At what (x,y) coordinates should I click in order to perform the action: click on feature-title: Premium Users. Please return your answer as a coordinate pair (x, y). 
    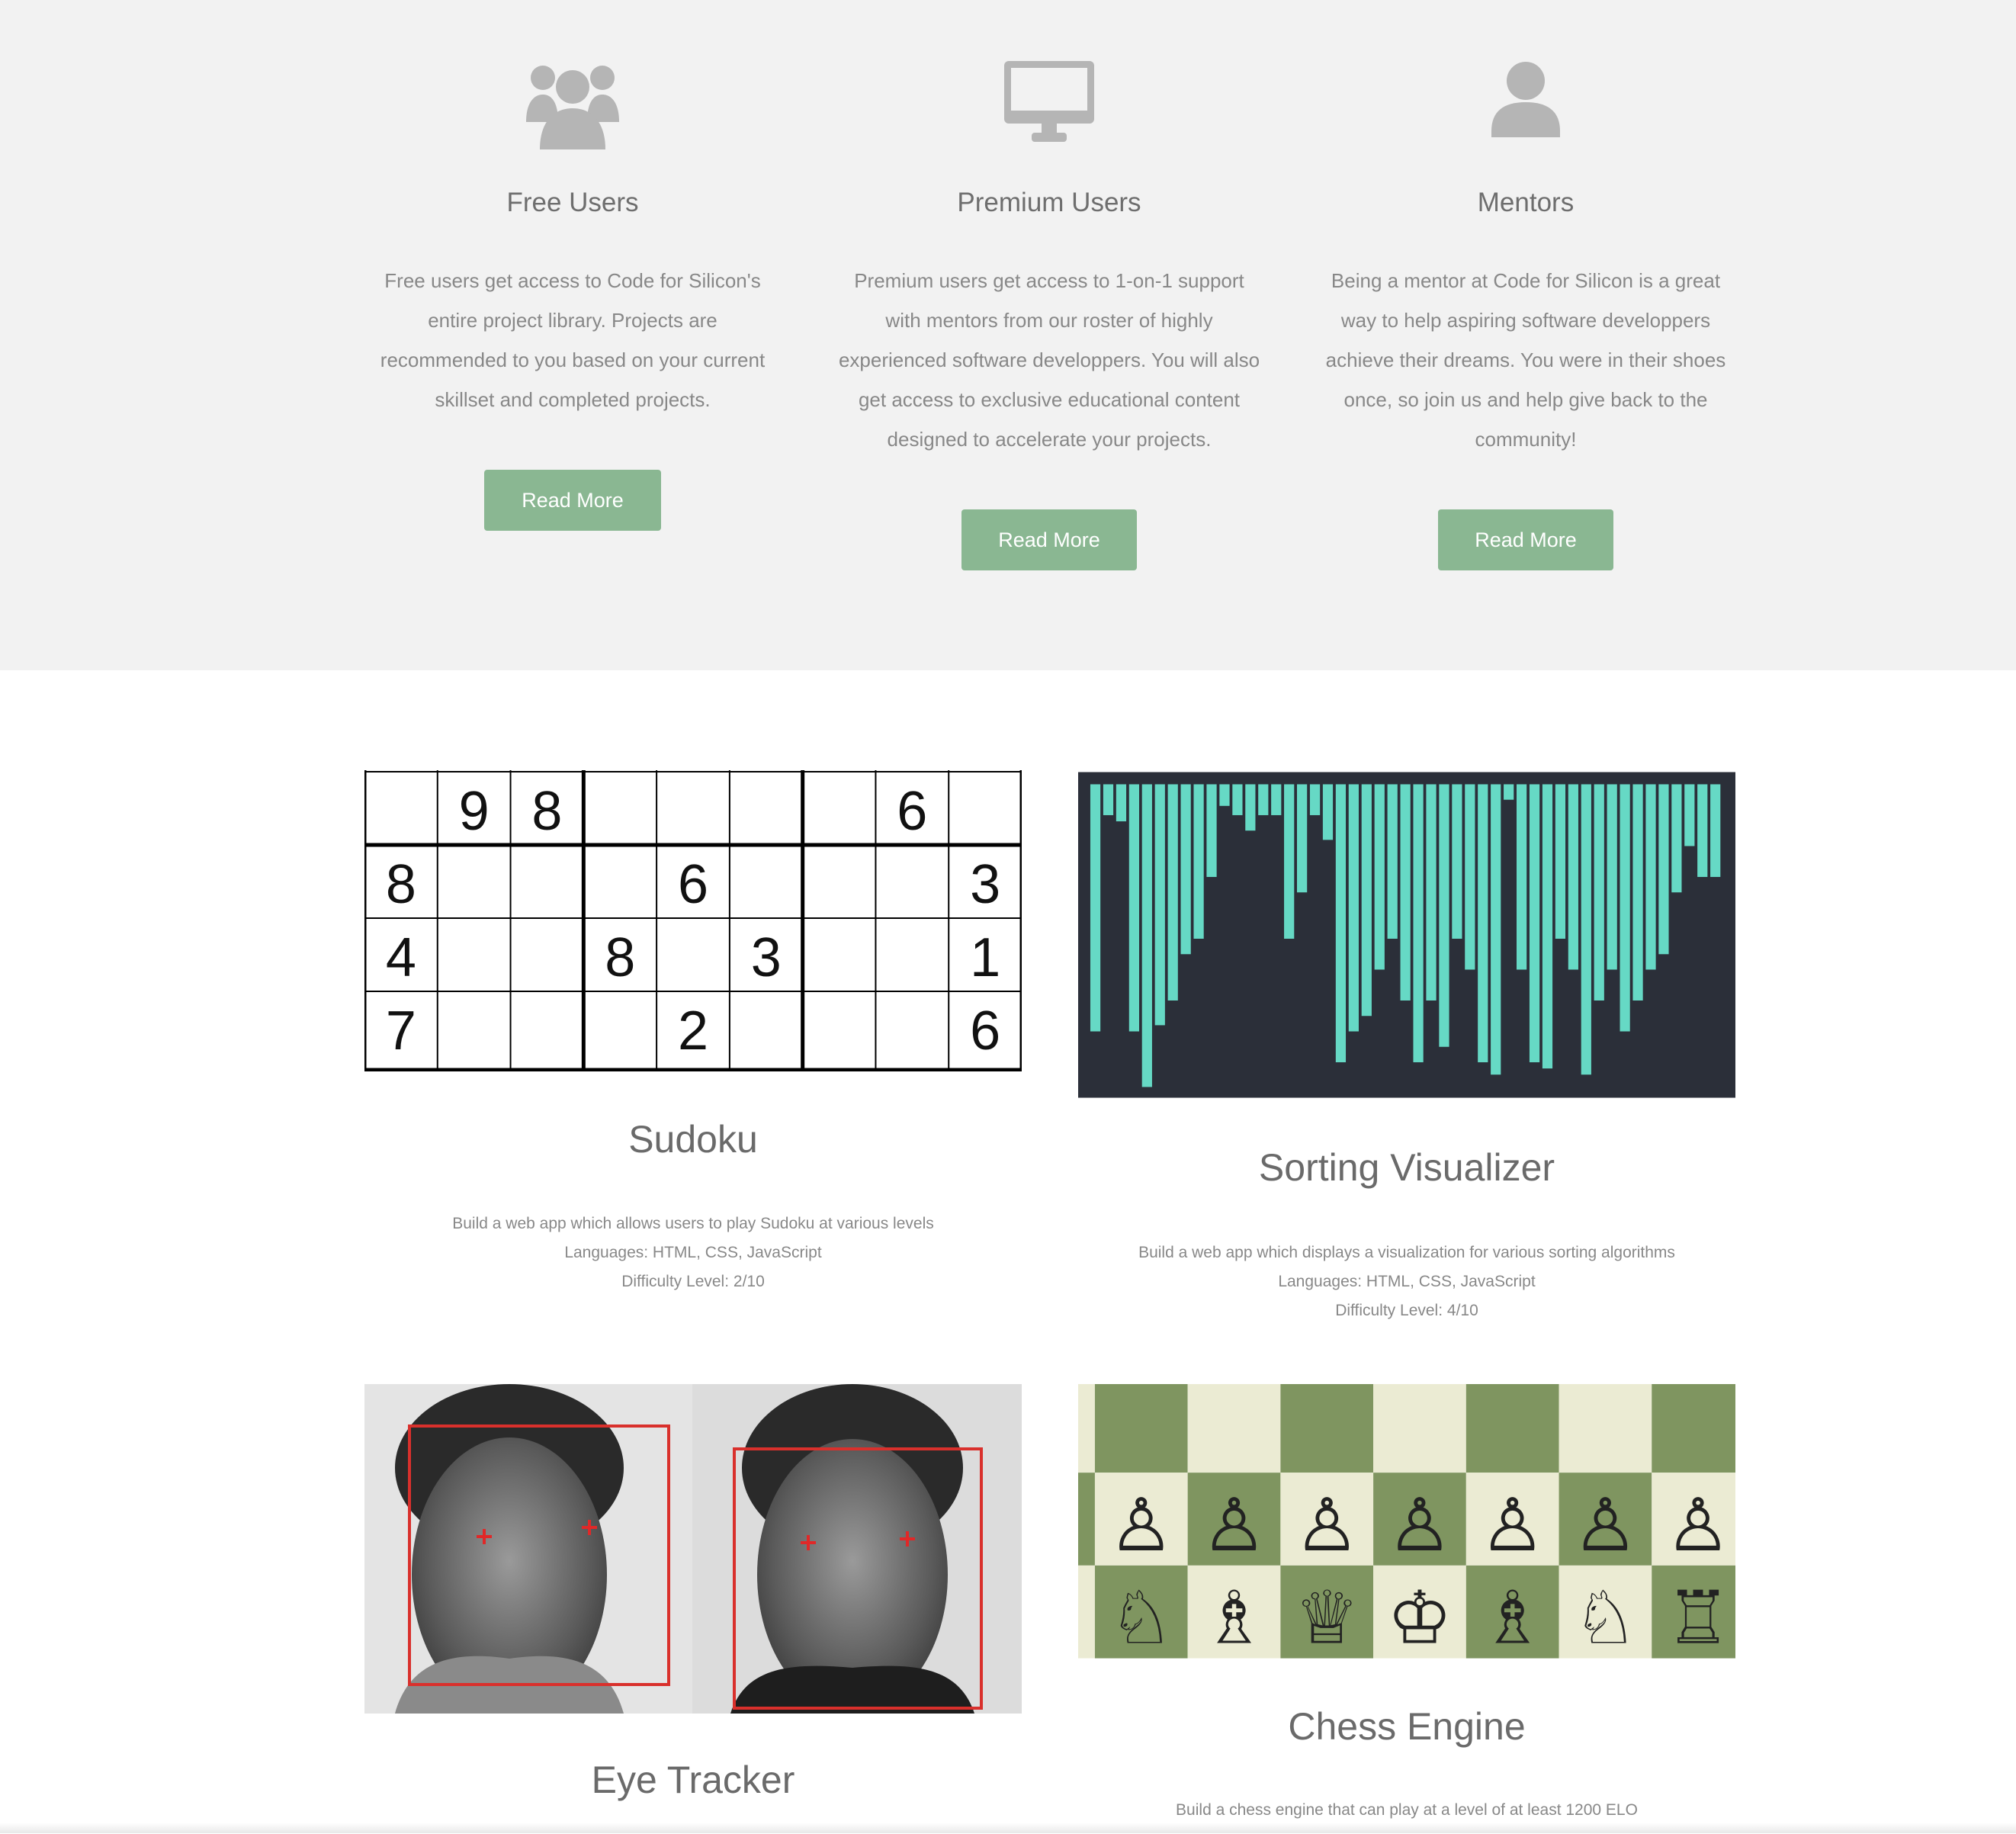
    Looking at the image, I should click on (1049, 202).